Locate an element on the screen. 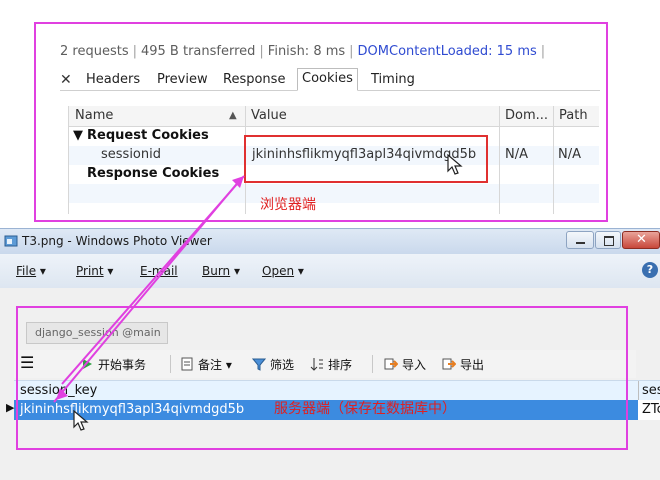 The width and height of the screenshot is (660, 480). connection-arrows is located at coordinates (149, 289).